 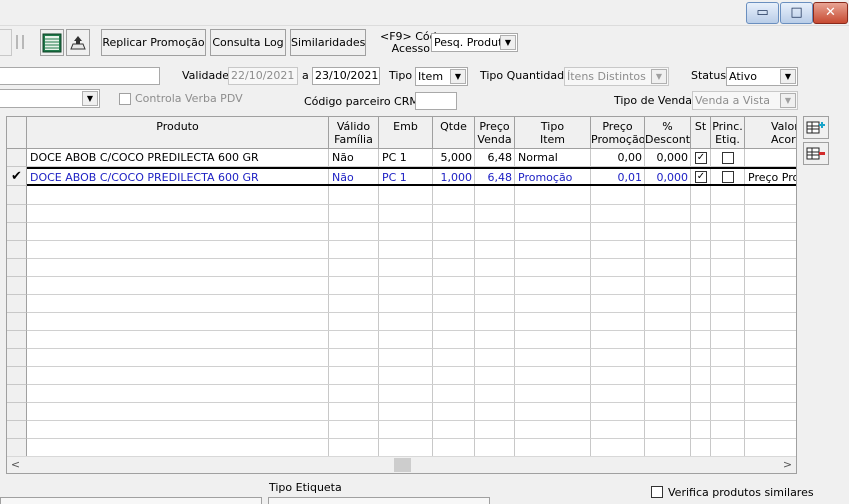 What do you see at coordinates (816, 127) in the screenshot?
I see `add-item-button` at bounding box center [816, 127].